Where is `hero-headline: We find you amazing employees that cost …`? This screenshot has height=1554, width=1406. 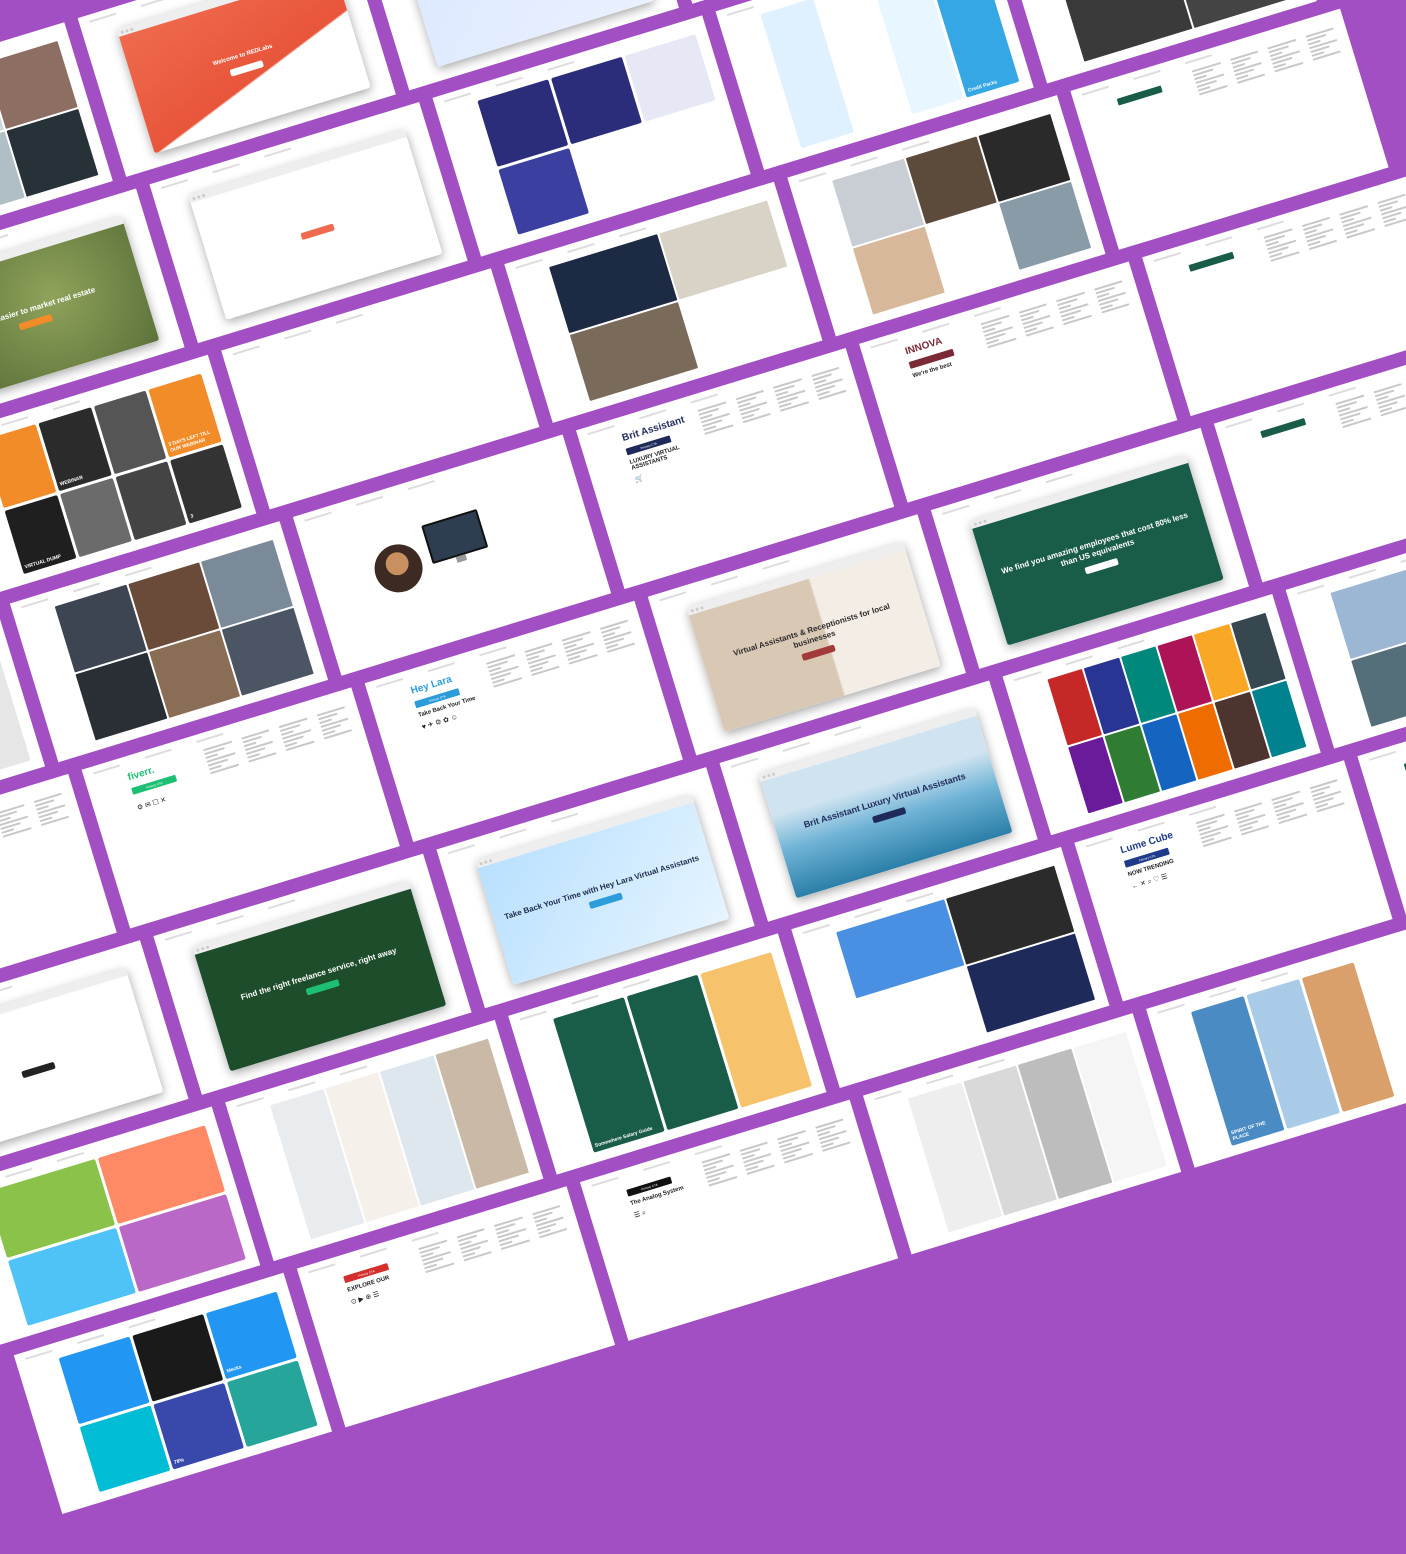
hero-headline: We find you amazing employees that cost … is located at coordinates (1095, 543).